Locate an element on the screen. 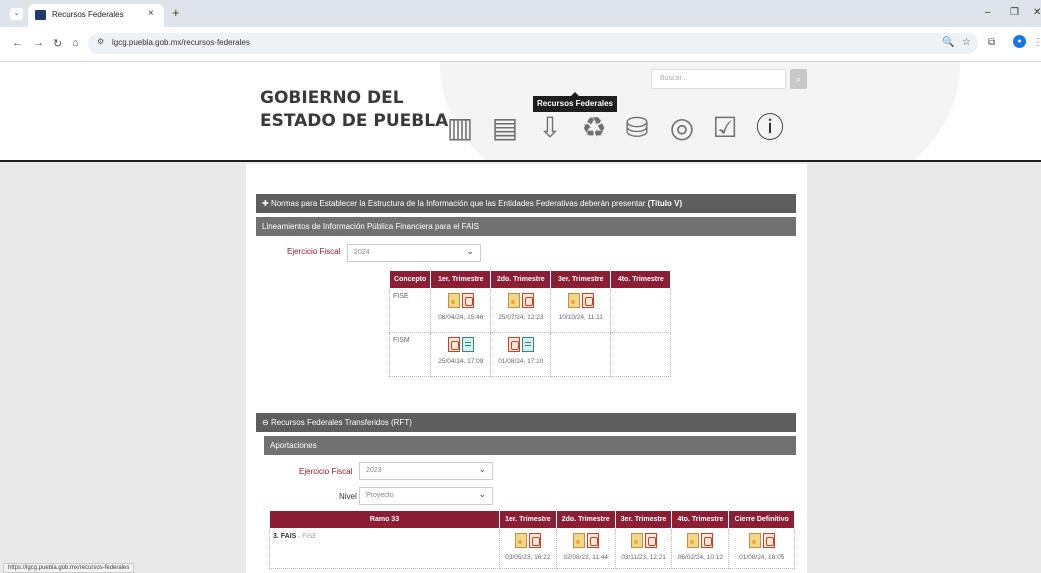 This screenshot has width=1041, height=573. nav-tooltip: Recursos Federales is located at coordinates (575, 102).